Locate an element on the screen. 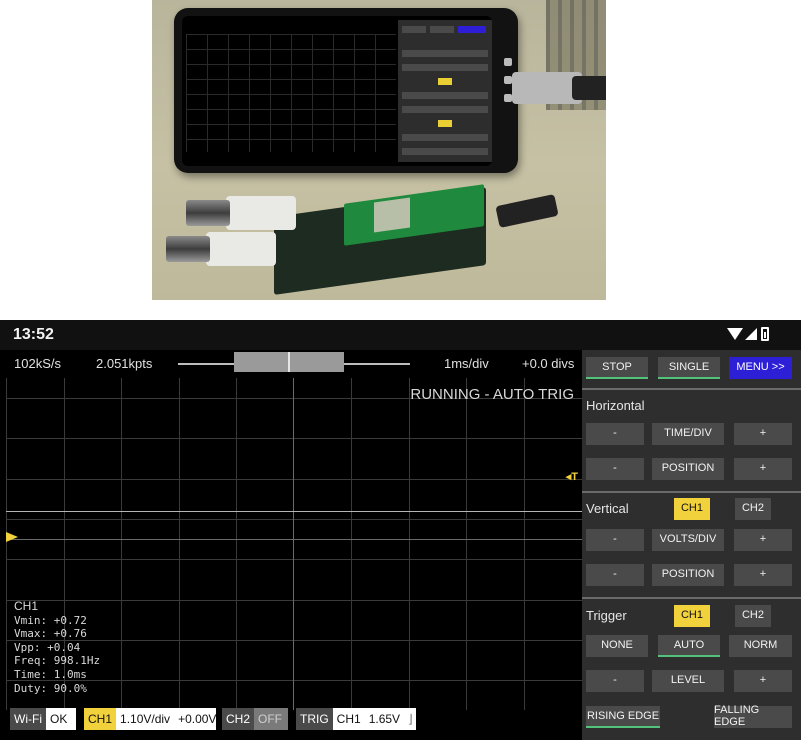  volts-div-plus-button: + is located at coordinates (763, 540).